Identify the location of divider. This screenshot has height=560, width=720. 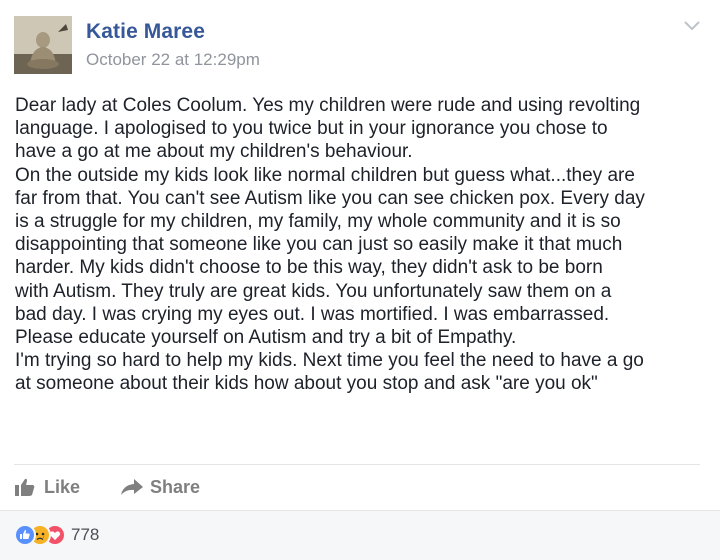
(357, 464).